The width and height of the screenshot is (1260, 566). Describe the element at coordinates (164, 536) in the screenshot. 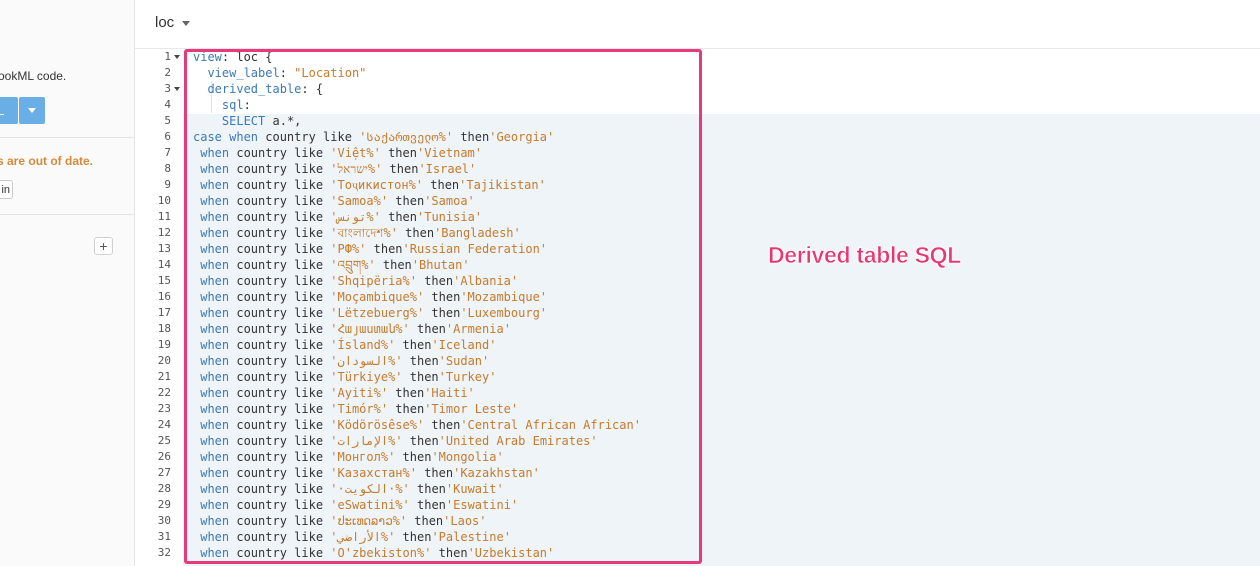

I see `line-number: 31` at that location.